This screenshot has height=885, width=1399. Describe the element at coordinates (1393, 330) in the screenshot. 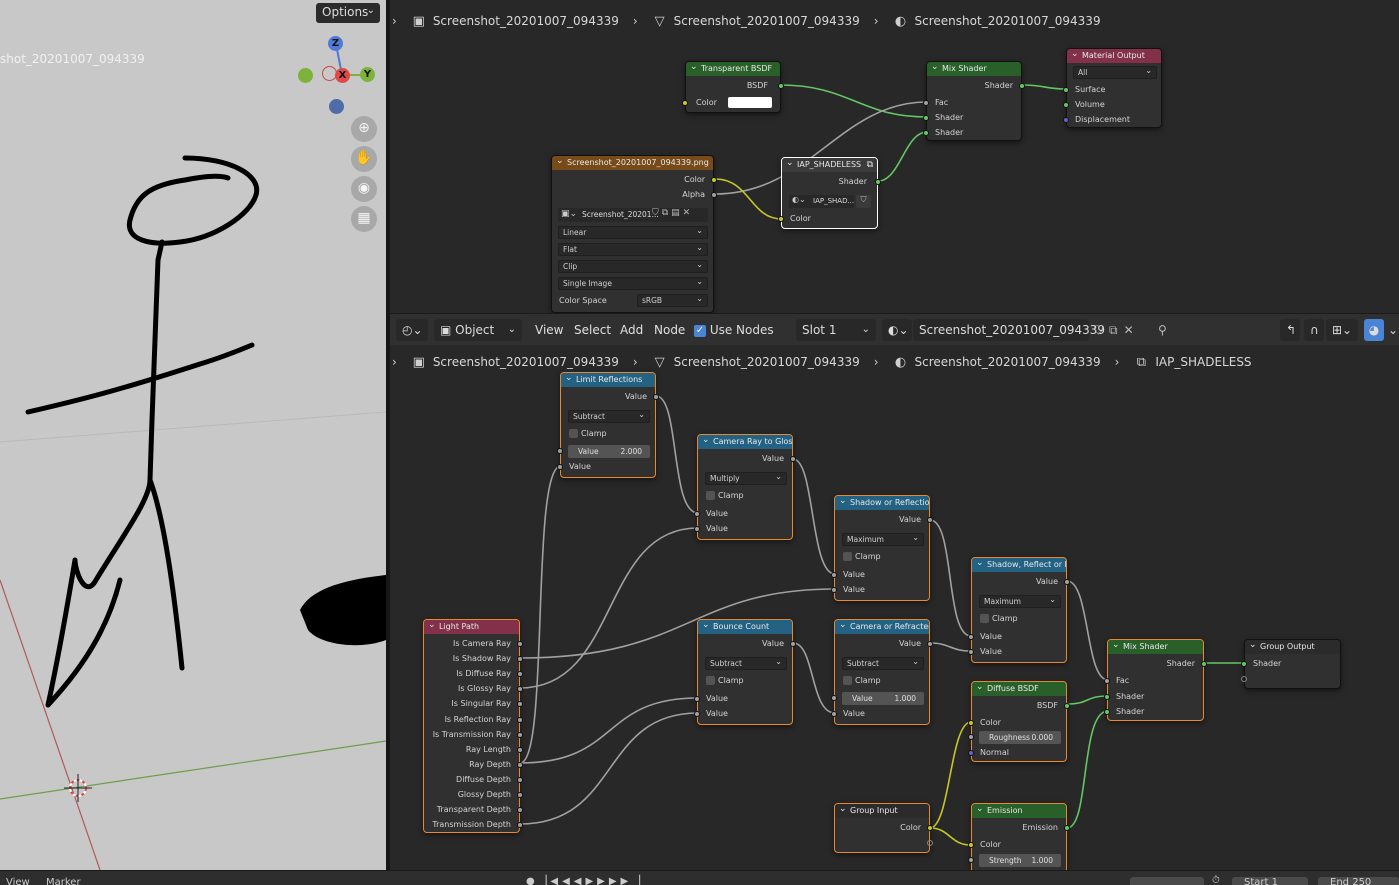

I see `chevron-down-icon: ⌄` at that location.